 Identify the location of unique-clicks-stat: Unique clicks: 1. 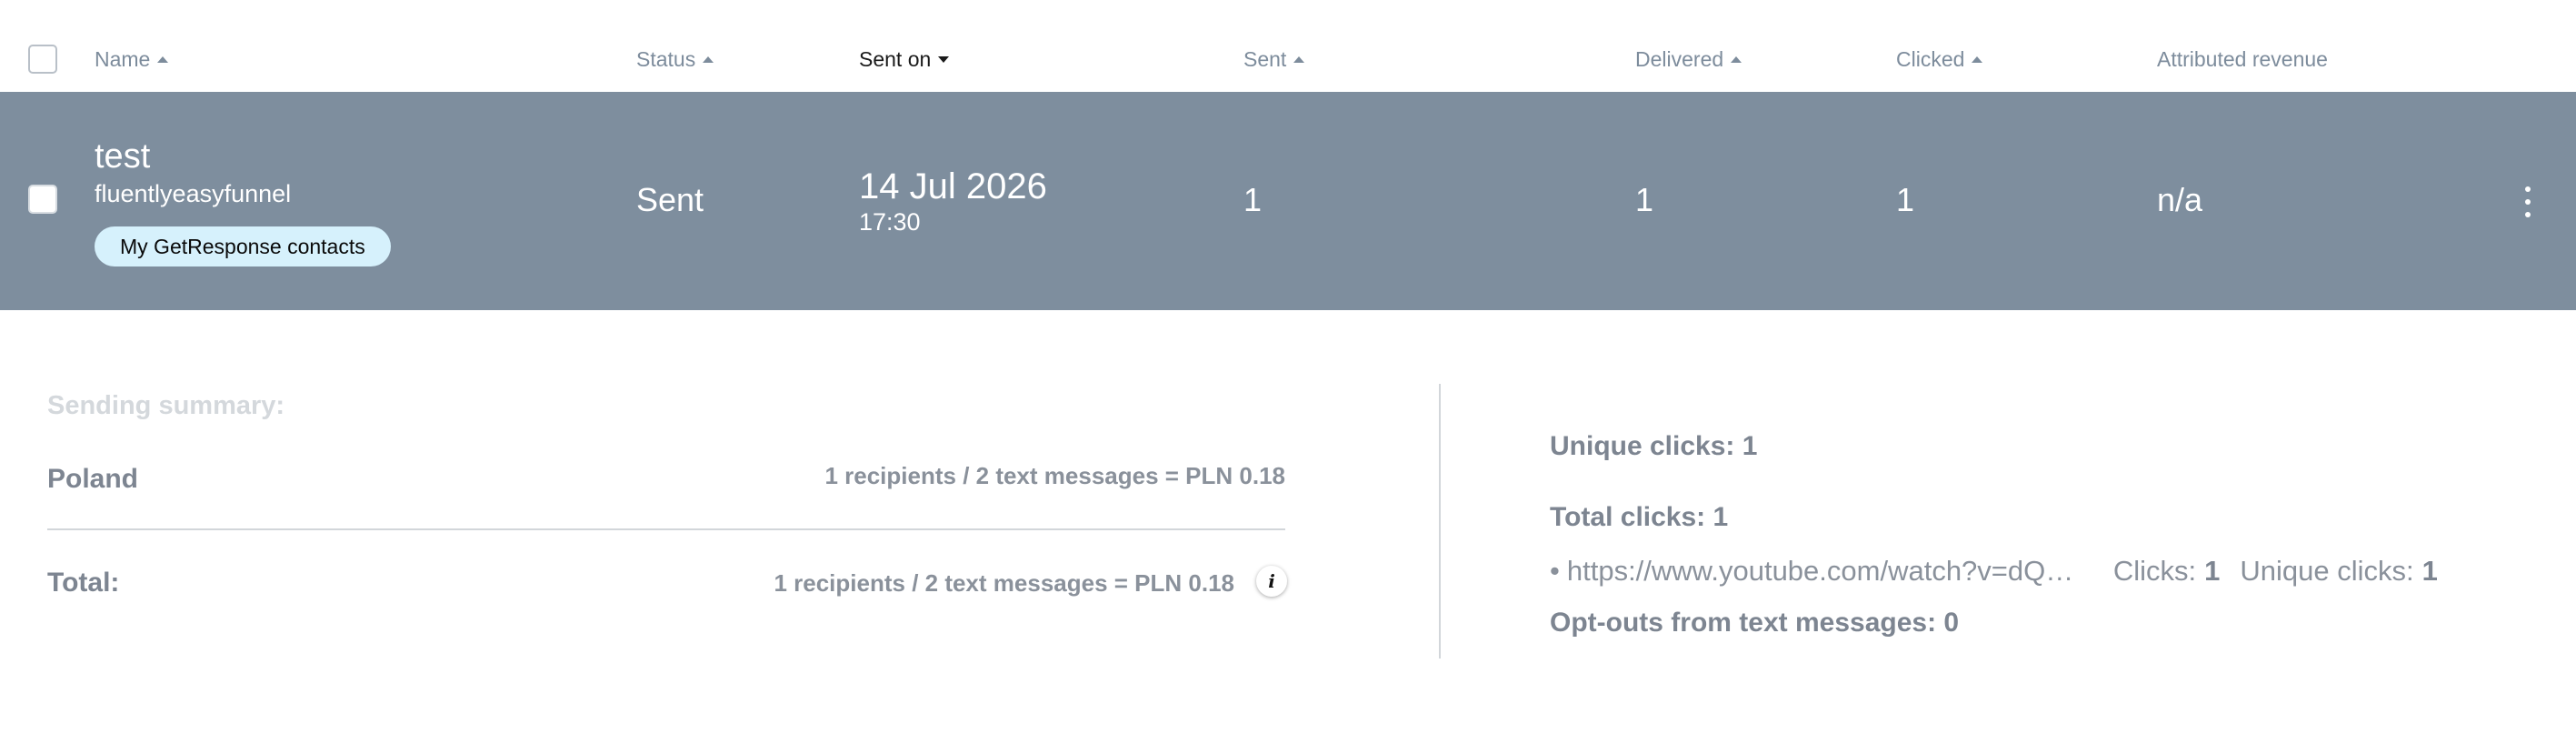
(1654, 446).